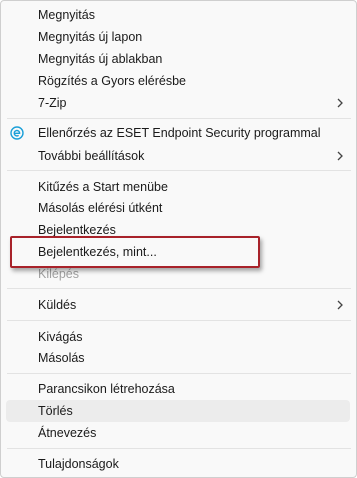 This screenshot has width=357, height=478. Describe the element at coordinates (178, 305) in the screenshot. I see `menu-item-send-to: Küldés` at that location.